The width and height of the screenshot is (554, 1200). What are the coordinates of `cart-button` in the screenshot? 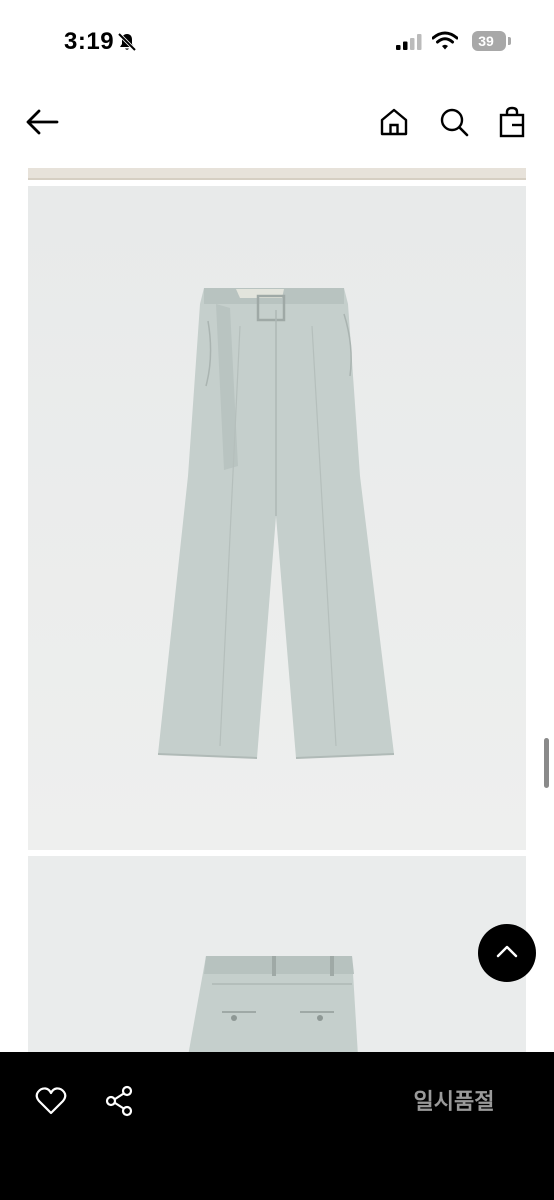 It's located at (512, 124).